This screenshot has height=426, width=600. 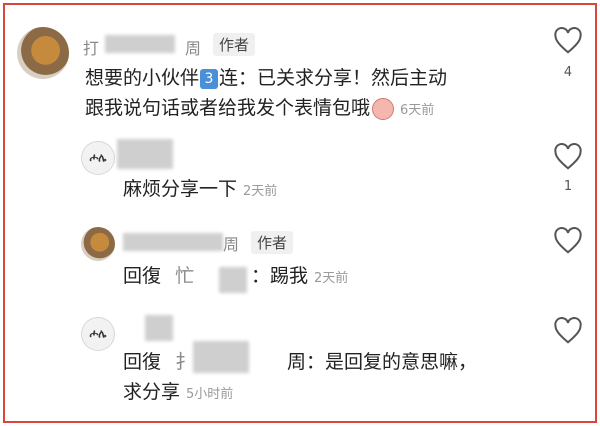 What do you see at coordinates (228, 108) in the screenshot?
I see `comment-text-part: 跟我说句话或者给我发个表情包哦` at bounding box center [228, 108].